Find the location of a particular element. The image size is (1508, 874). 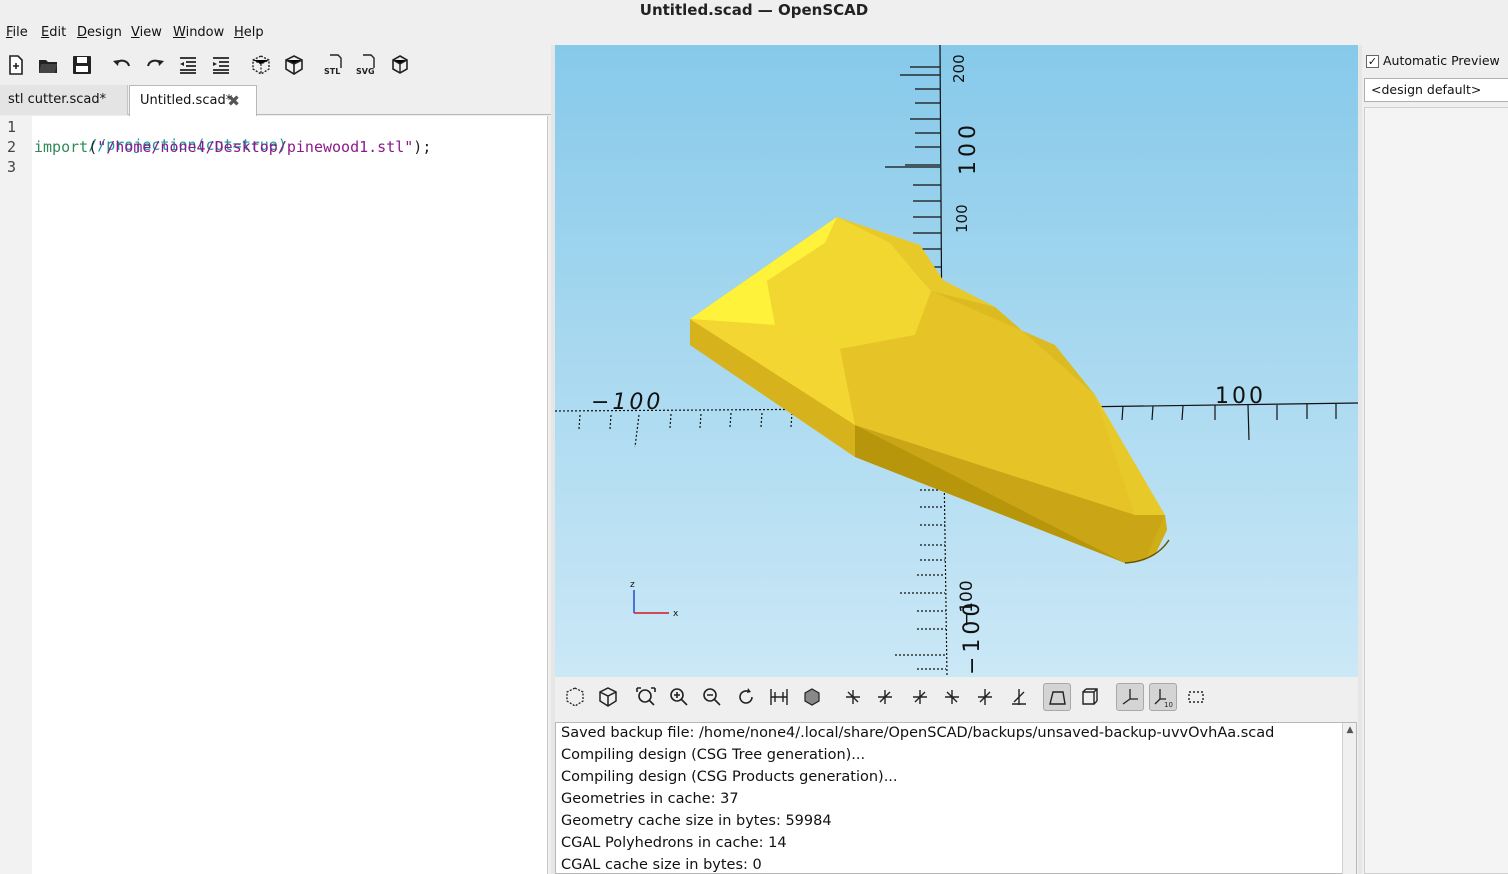

z-axis-label-200: 200 is located at coordinates (959, 68).